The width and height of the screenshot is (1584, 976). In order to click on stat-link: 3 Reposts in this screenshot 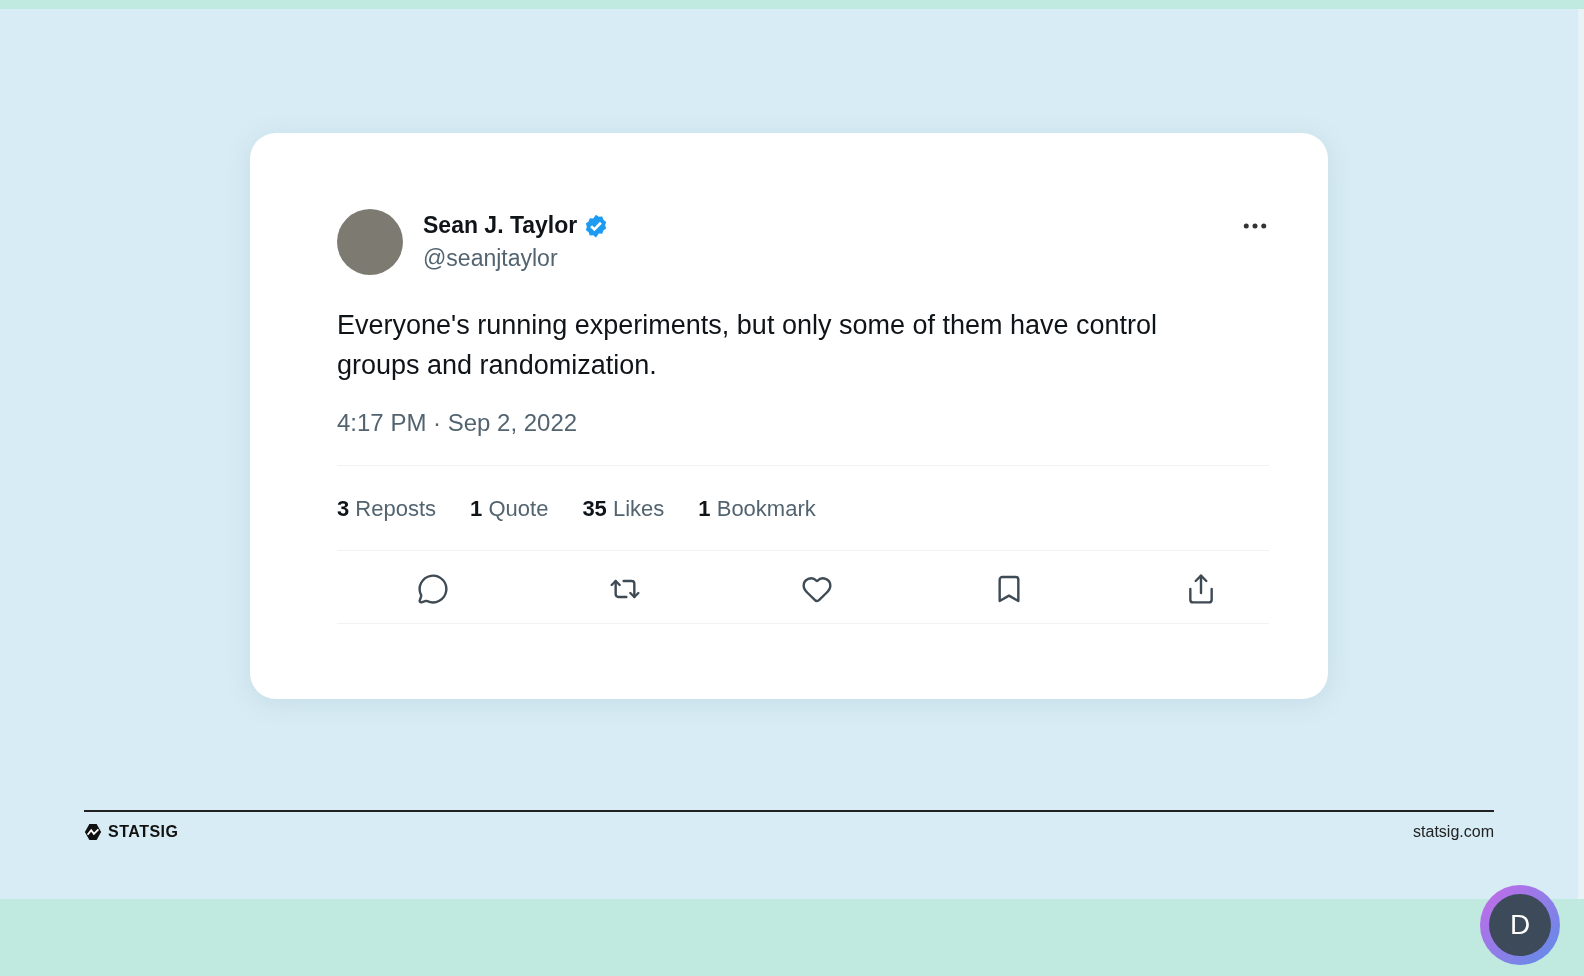, I will do `click(387, 509)`.